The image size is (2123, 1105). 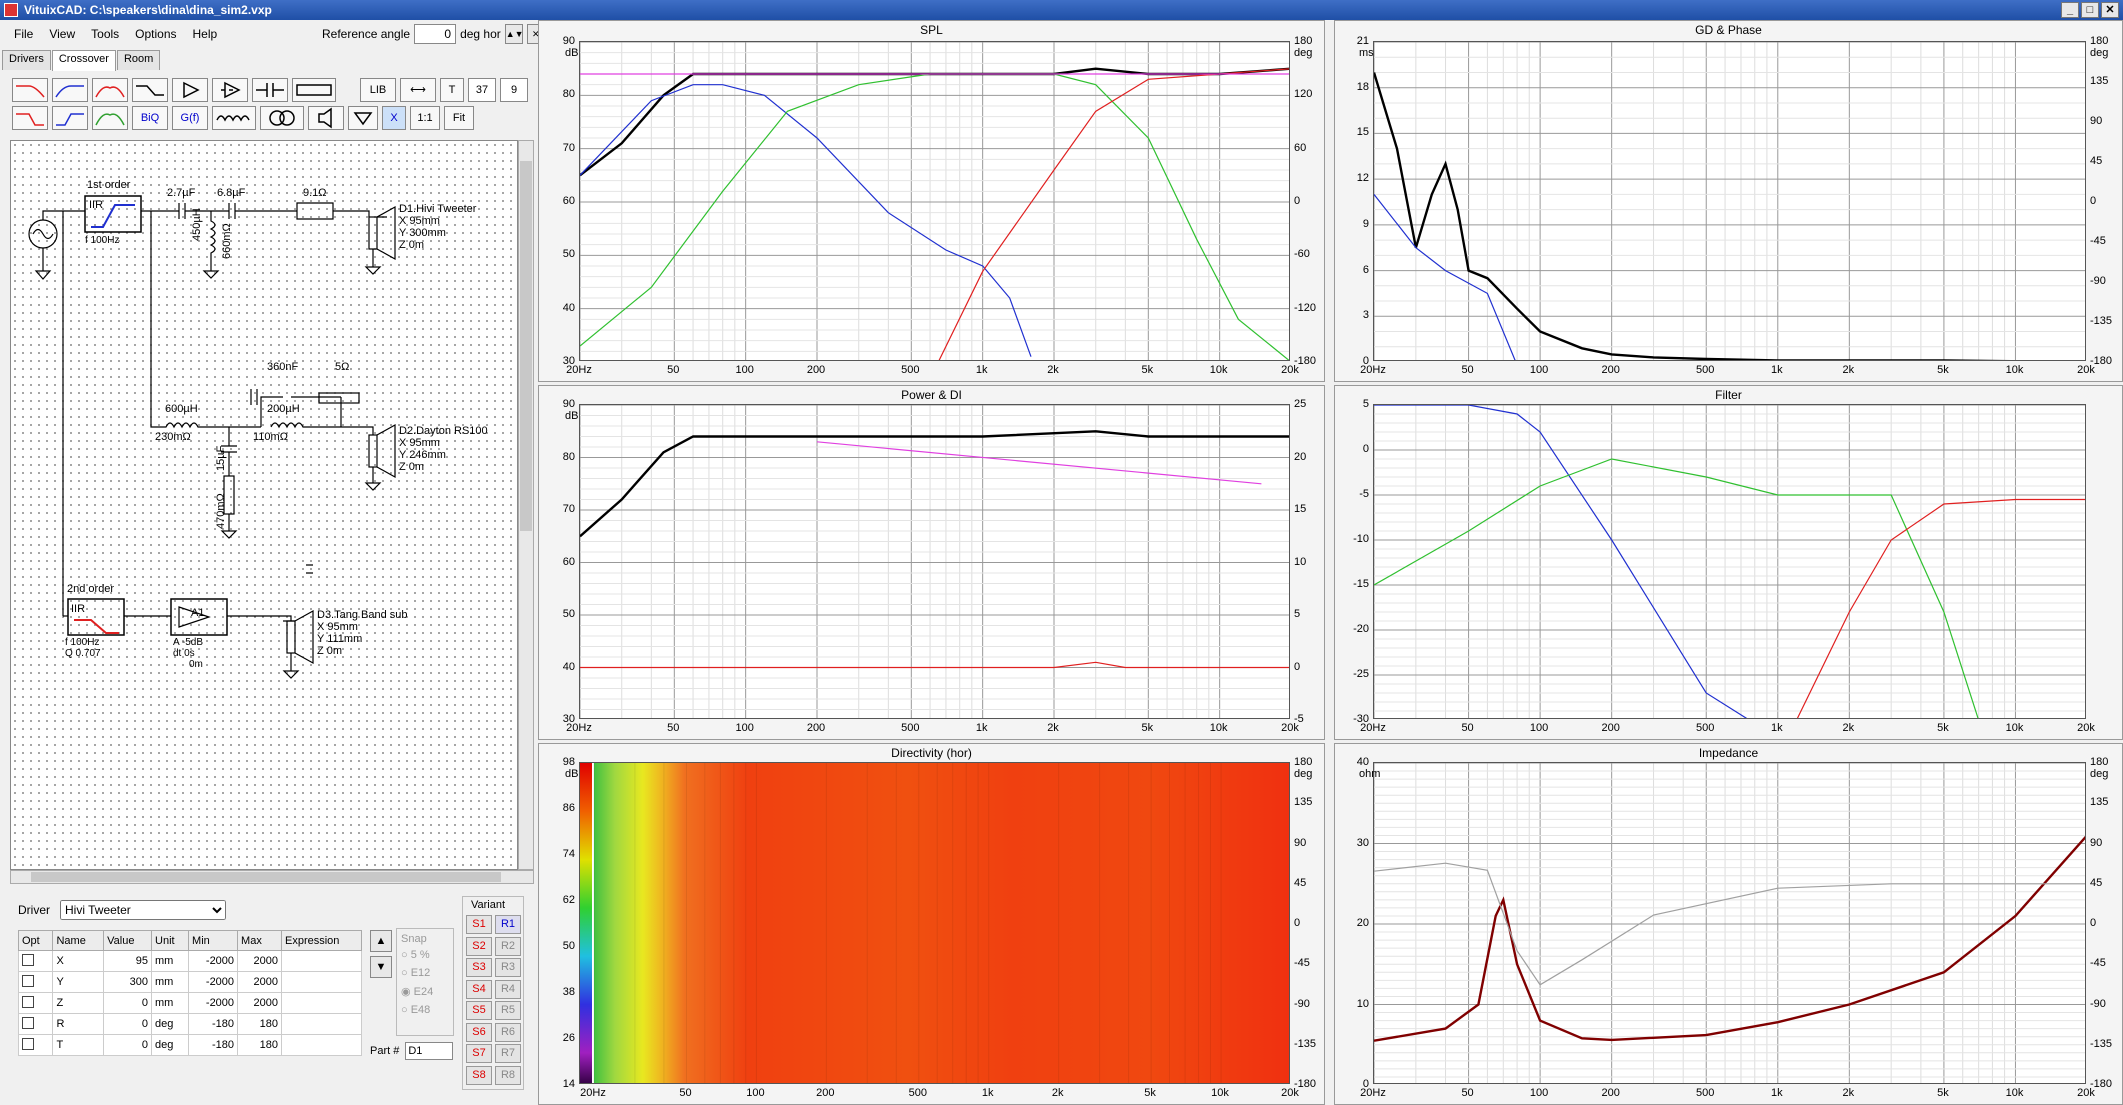 What do you see at coordinates (435, 34) in the screenshot?
I see `reference-angle-input` at bounding box center [435, 34].